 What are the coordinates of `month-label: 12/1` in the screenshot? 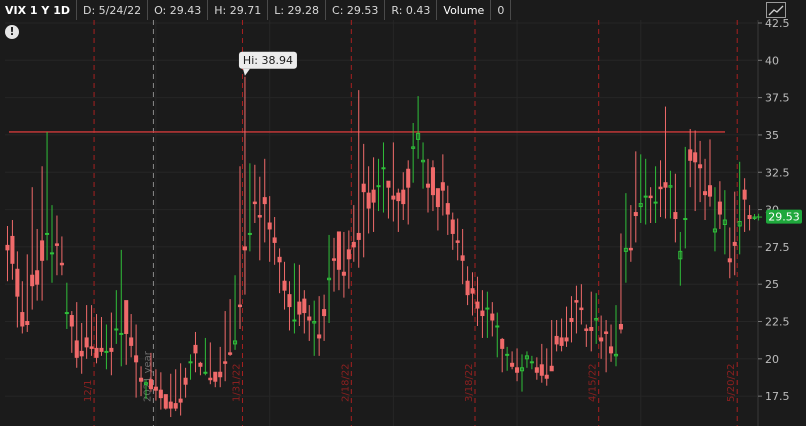 It's located at (88, 391).